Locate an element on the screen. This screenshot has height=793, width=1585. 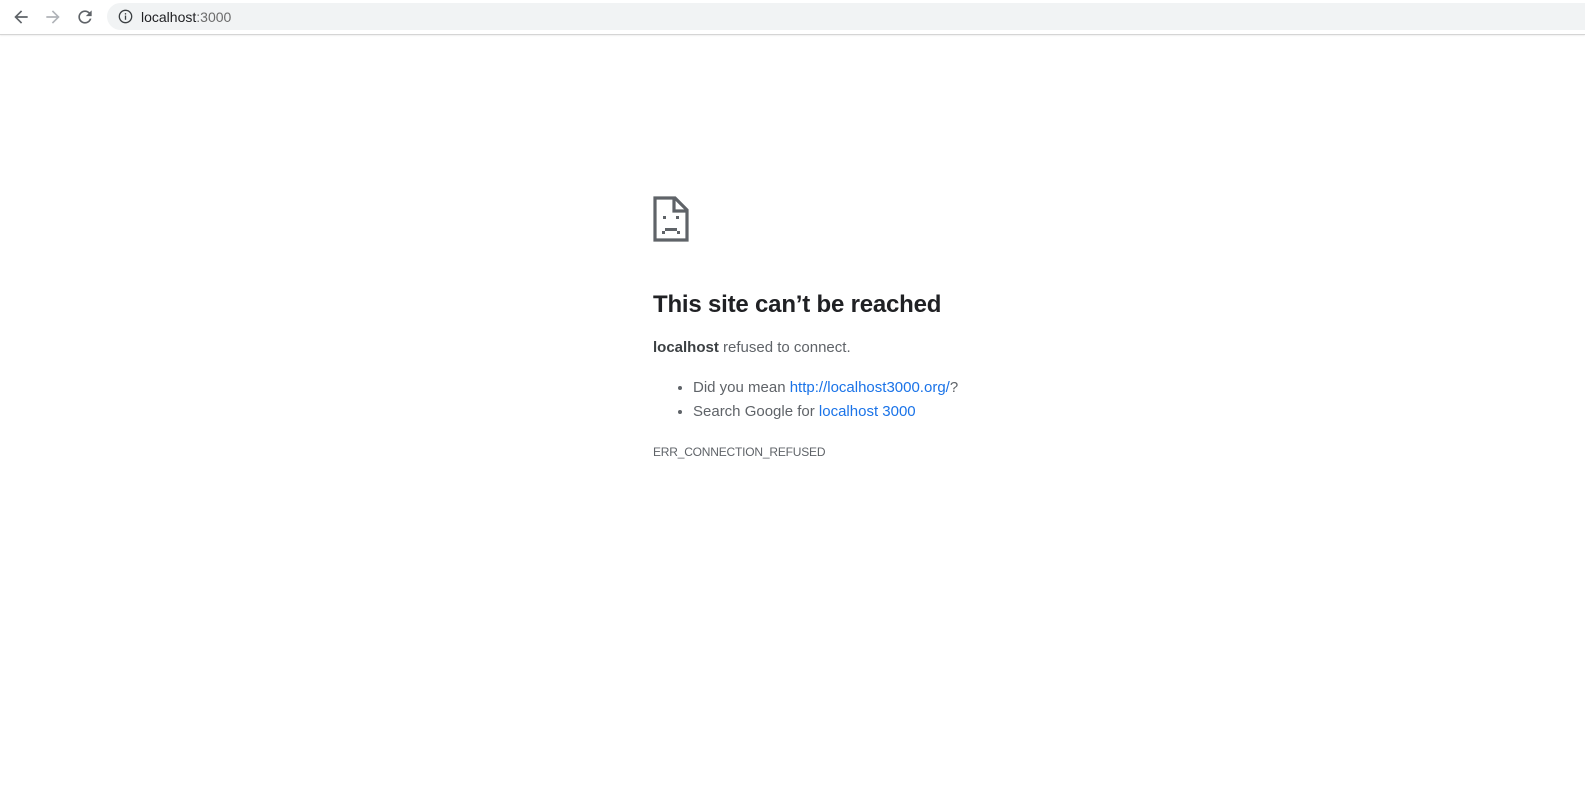
arrow-right-icon is located at coordinates (53, 17).